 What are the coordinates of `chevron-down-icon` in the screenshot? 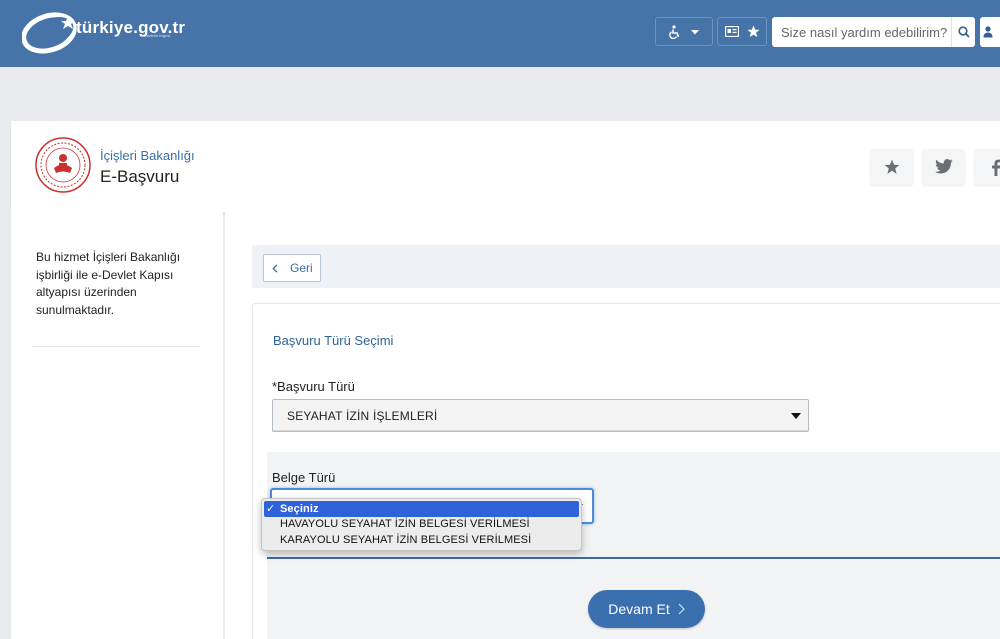 It's located at (695, 31).